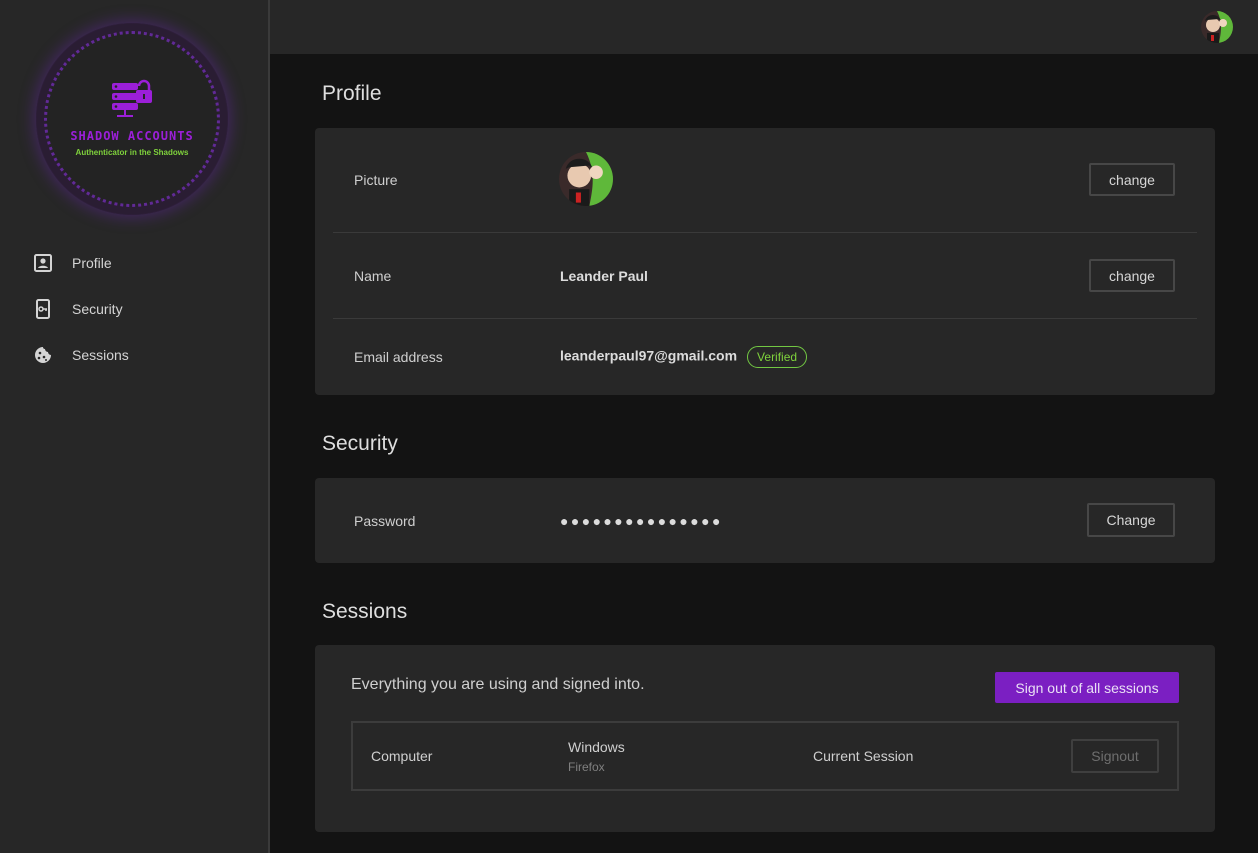 The height and width of the screenshot is (853, 1258). Describe the element at coordinates (764, 27) in the screenshot. I see `top-bar` at that location.